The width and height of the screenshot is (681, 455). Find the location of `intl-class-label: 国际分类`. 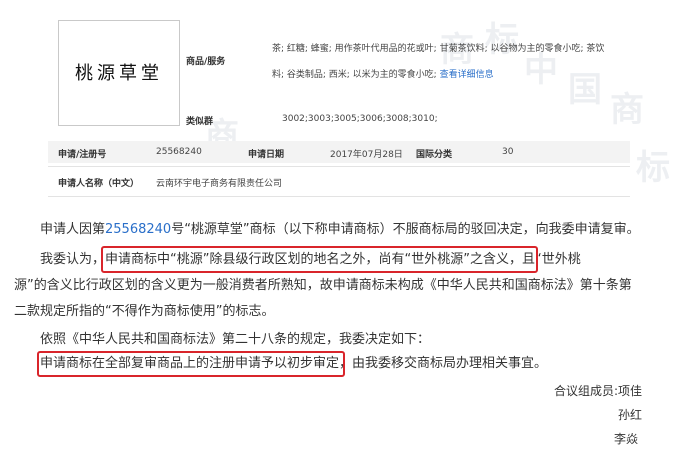

intl-class-label: 国际分类 is located at coordinates (434, 155).